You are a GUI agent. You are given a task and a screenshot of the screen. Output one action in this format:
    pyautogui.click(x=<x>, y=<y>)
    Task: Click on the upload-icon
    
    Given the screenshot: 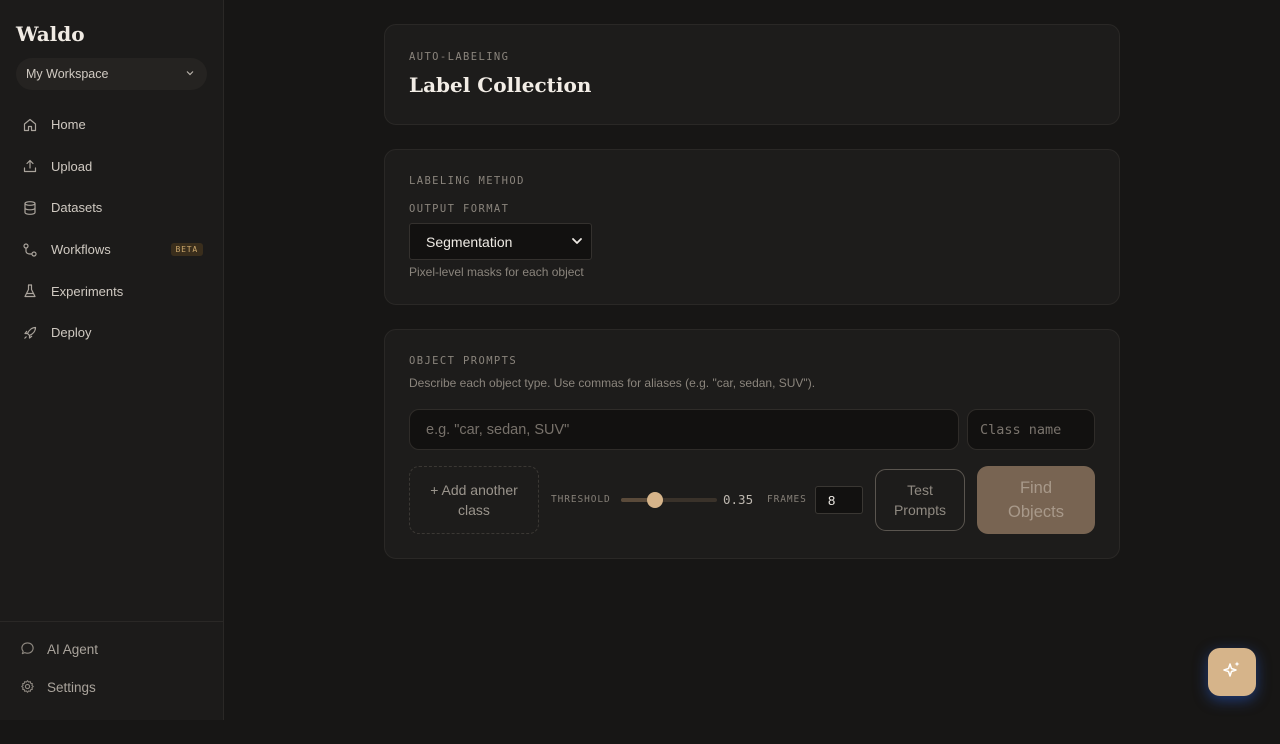 What is the action you would take?
    pyautogui.click(x=30, y=166)
    